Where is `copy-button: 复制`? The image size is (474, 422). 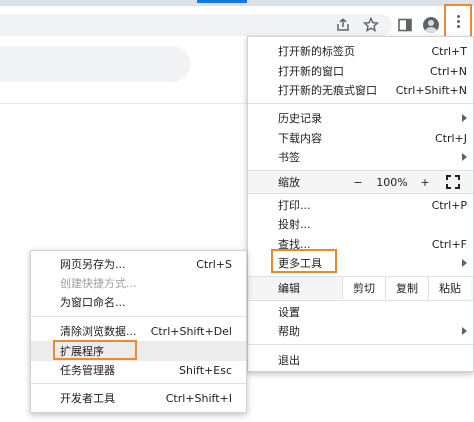
copy-button: 复制 is located at coordinates (406, 288).